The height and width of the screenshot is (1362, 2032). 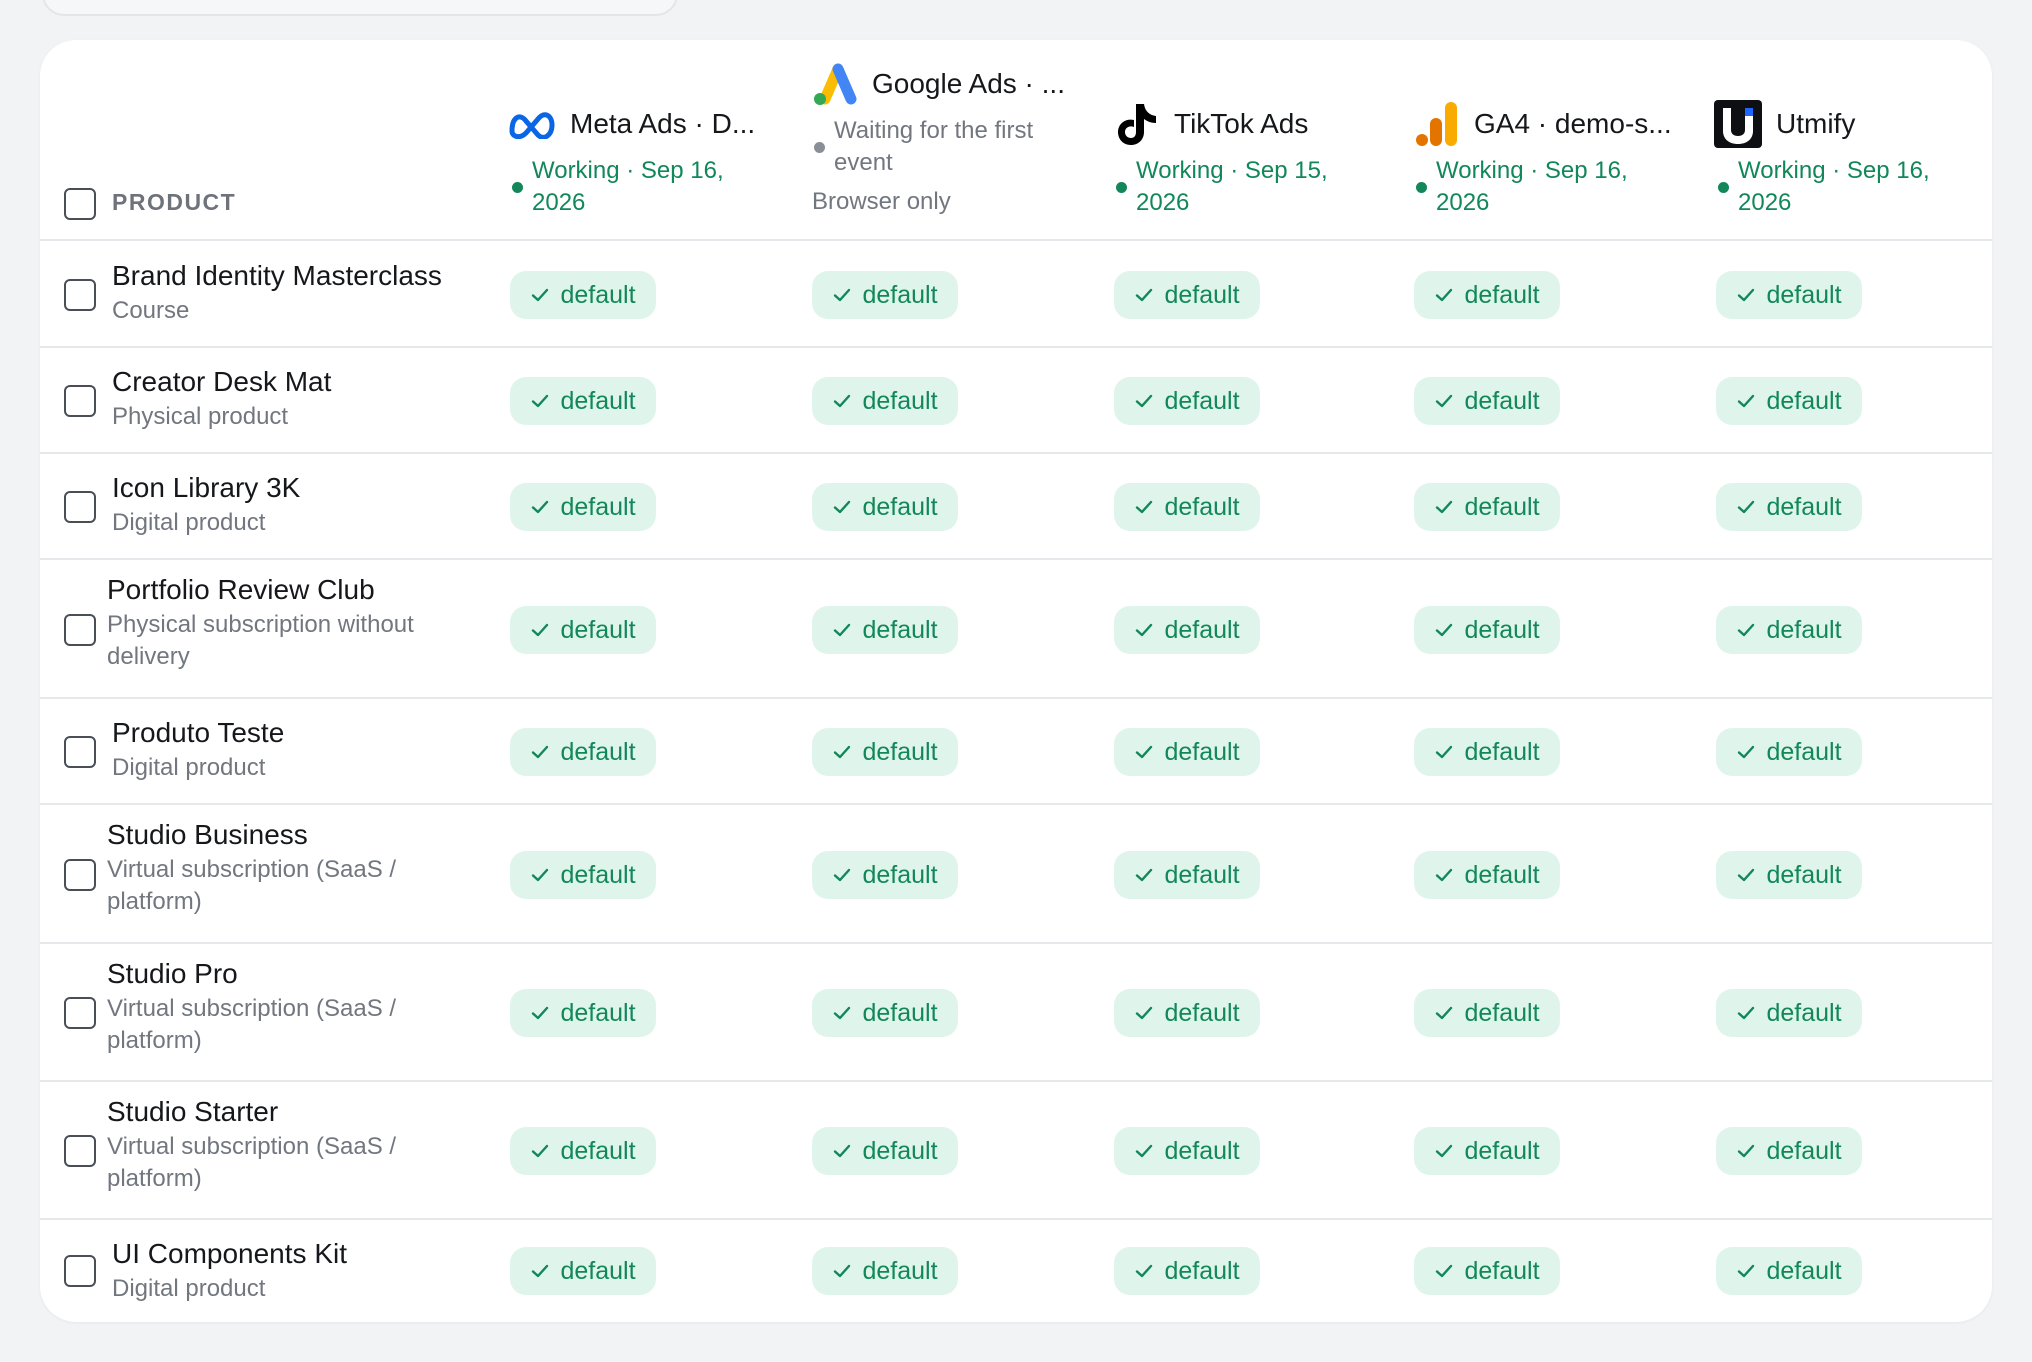 What do you see at coordinates (229, 1253) in the screenshot?
I see `product-name: UI Components Kit` at bounding box center [229, 1253].